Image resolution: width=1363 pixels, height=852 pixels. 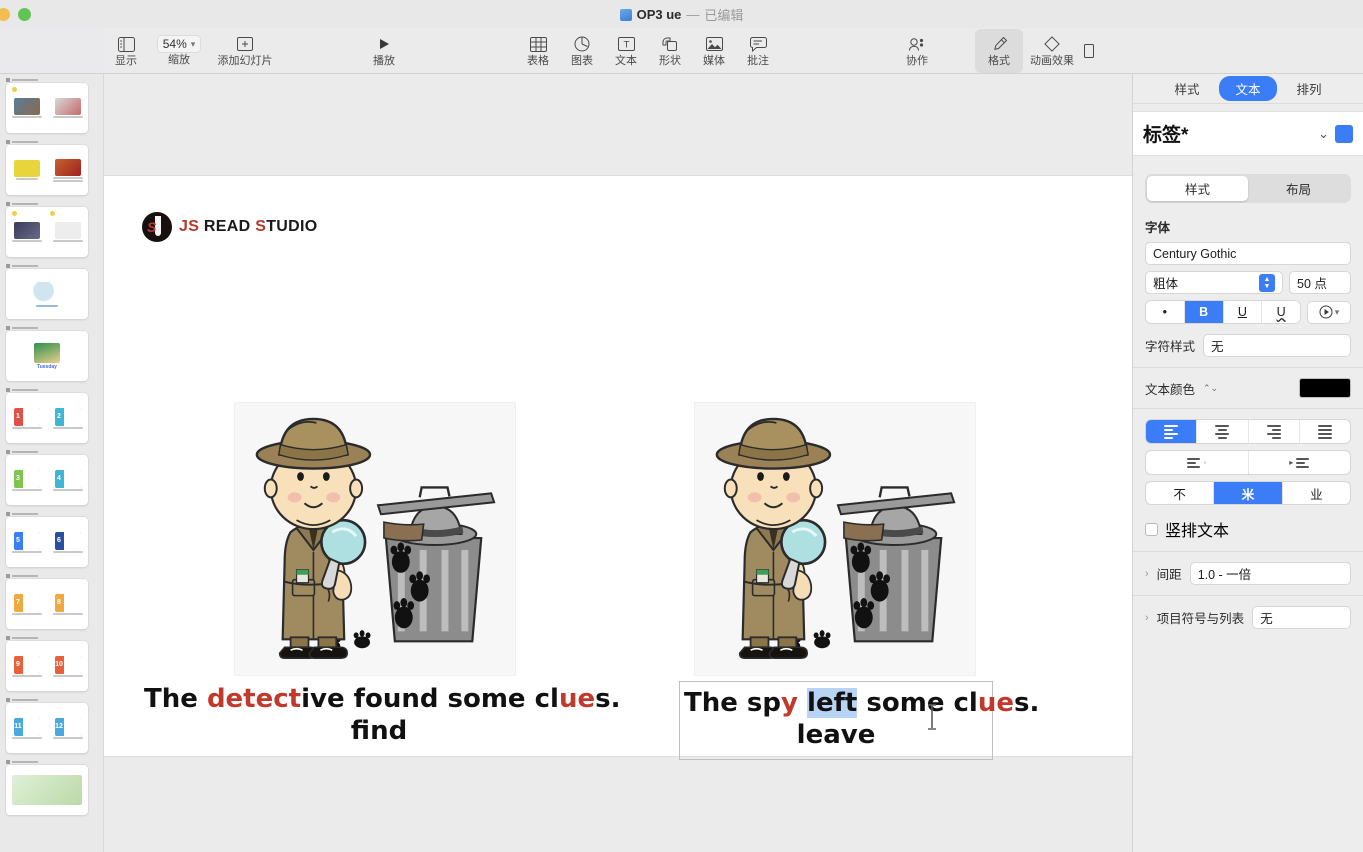 I want to click on font-family-select: Century Gothic, so click(x=1248, y=253).